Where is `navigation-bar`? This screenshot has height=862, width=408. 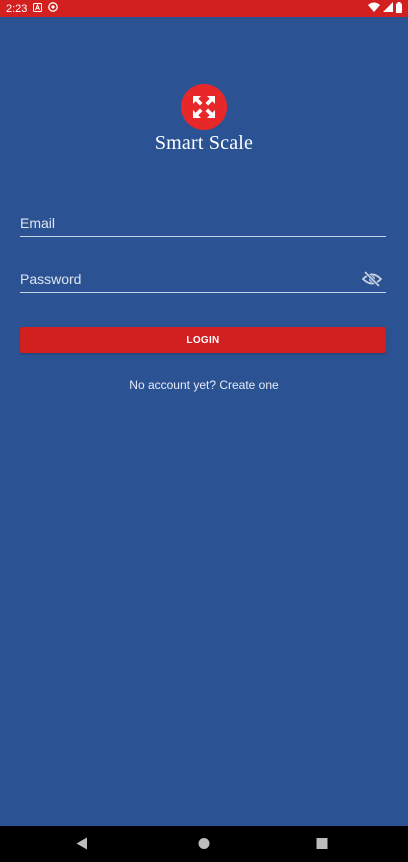 navigation-bar is located at coordinates (204, 844).